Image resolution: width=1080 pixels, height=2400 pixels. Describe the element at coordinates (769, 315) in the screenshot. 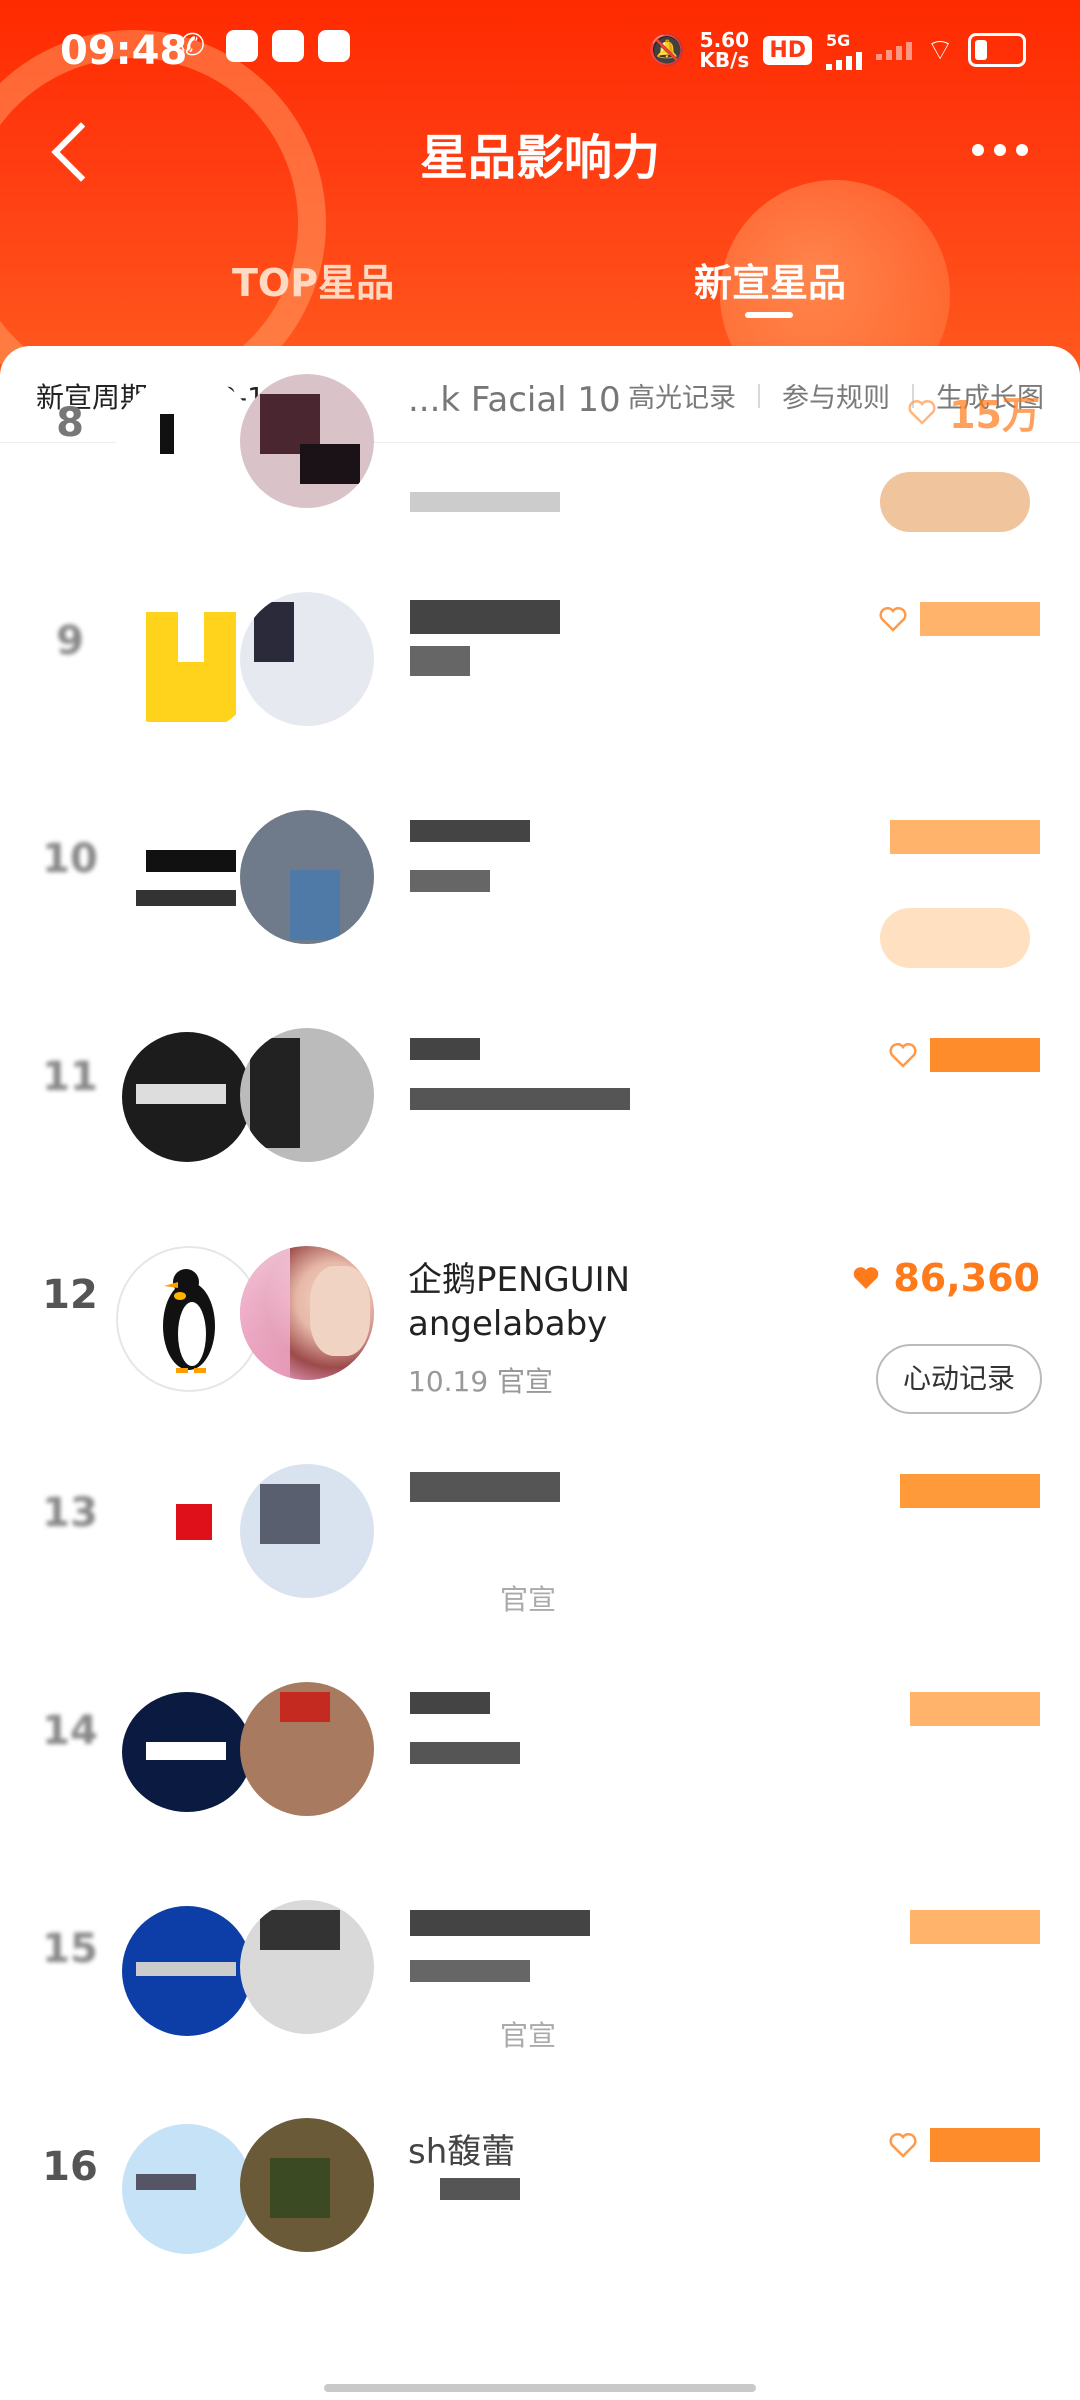

I see `tab-indicator` at that location.